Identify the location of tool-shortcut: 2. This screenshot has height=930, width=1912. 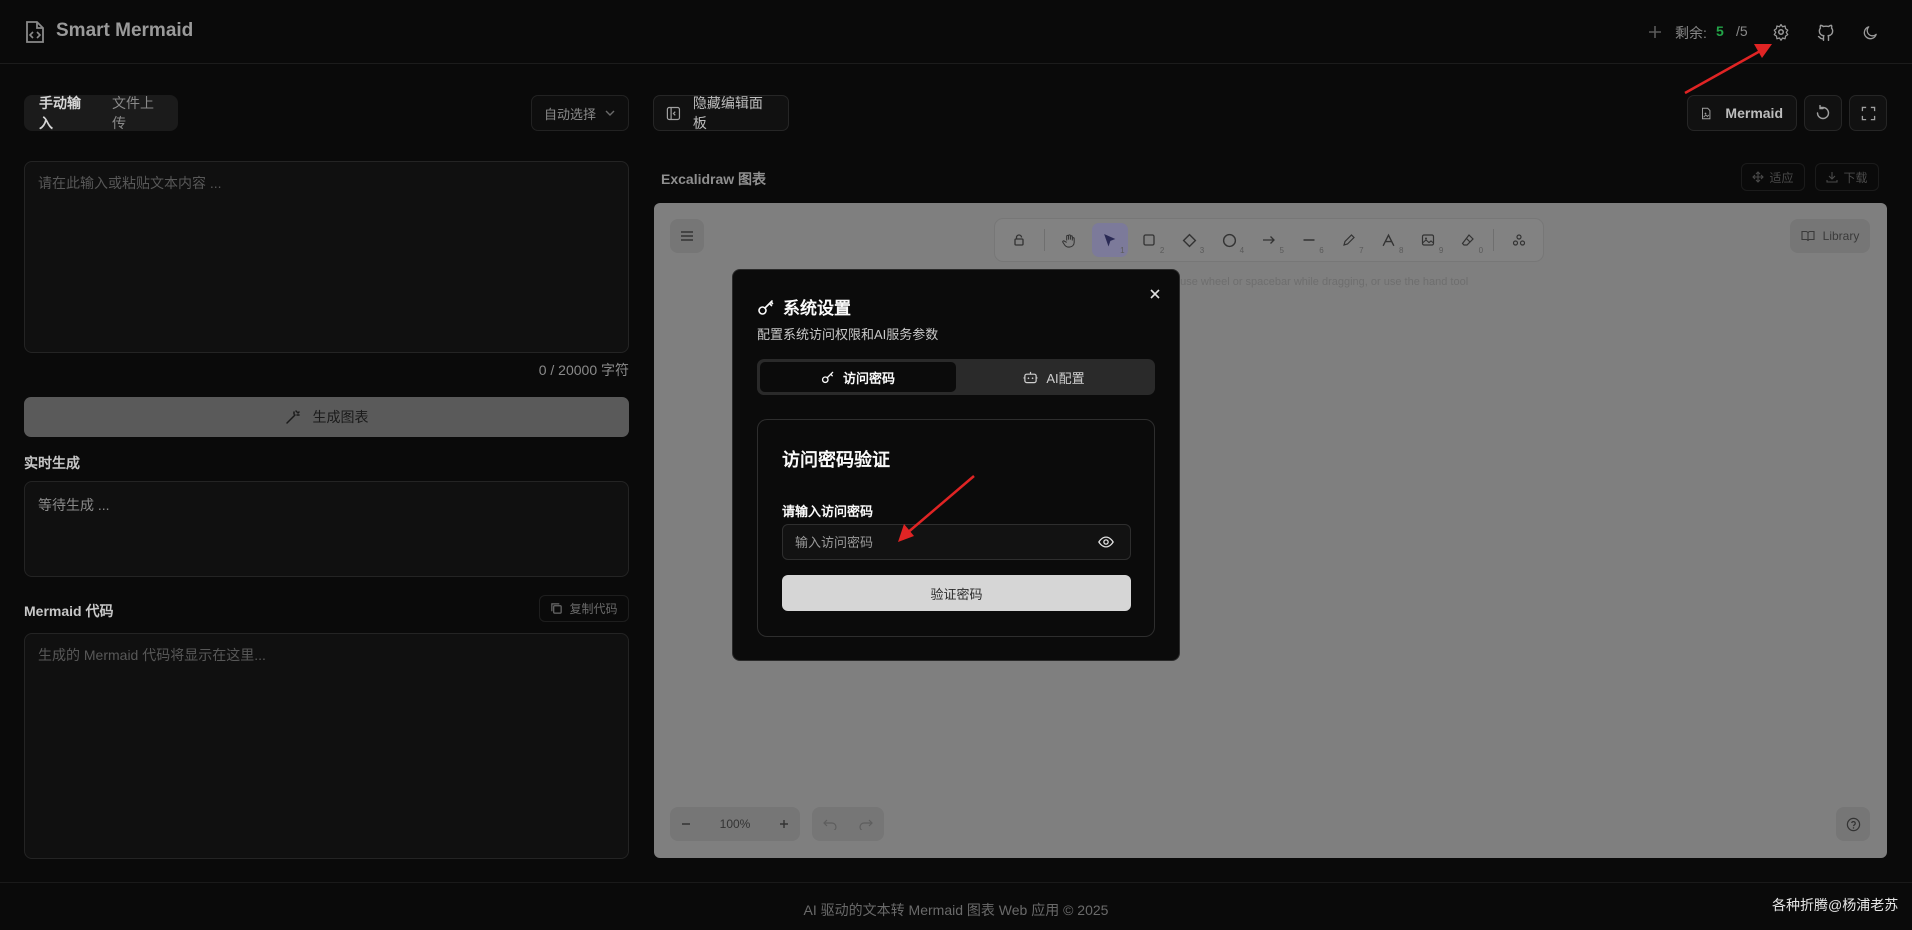
(1162, 250).